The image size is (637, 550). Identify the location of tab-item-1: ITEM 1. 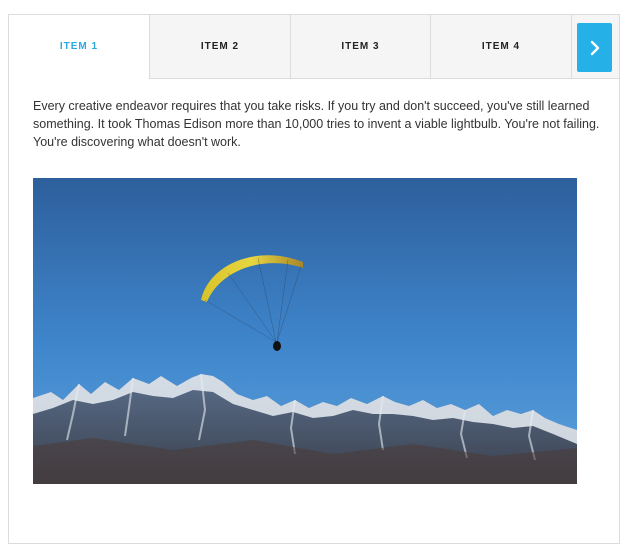
(79, 47).